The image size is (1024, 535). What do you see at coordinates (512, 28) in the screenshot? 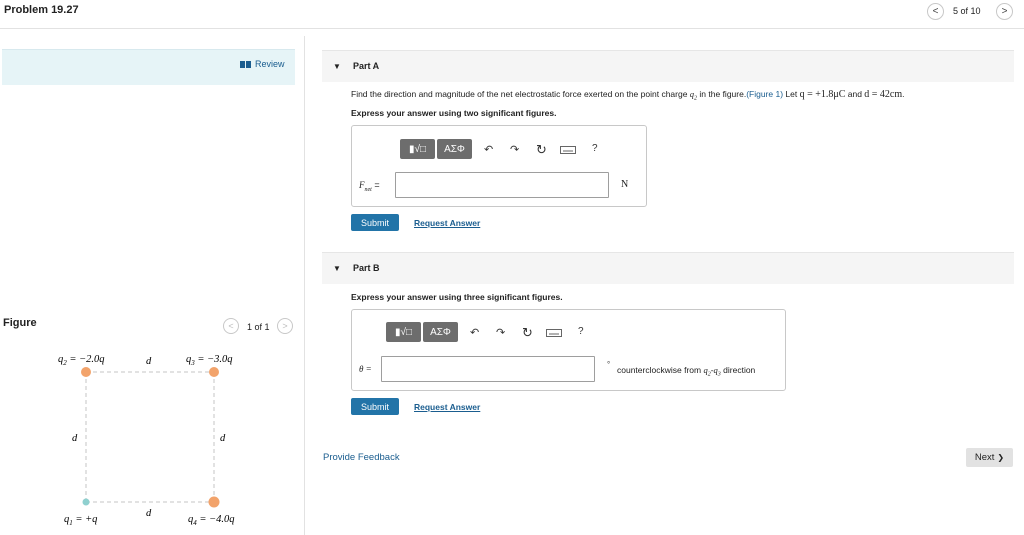
I see `header-divider` at bounding box center [512, 28].